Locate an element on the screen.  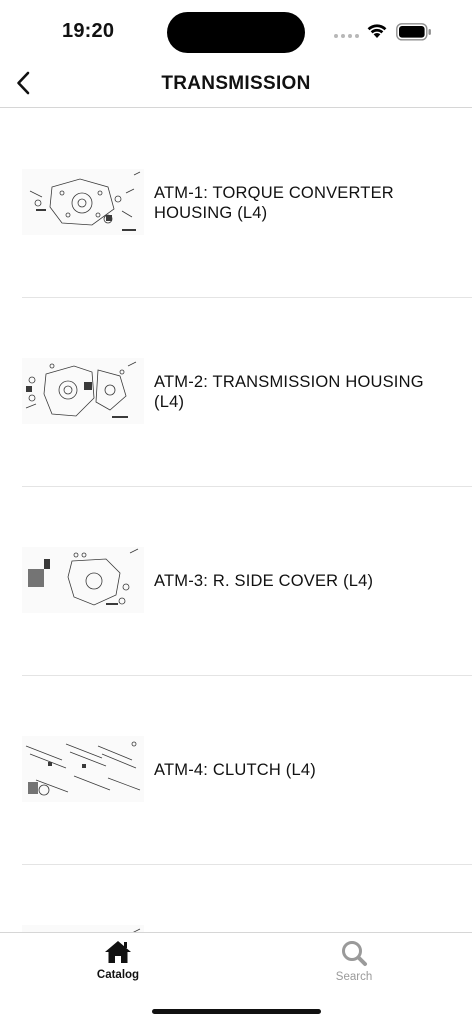
list-item is located at coordinates (247, 898).